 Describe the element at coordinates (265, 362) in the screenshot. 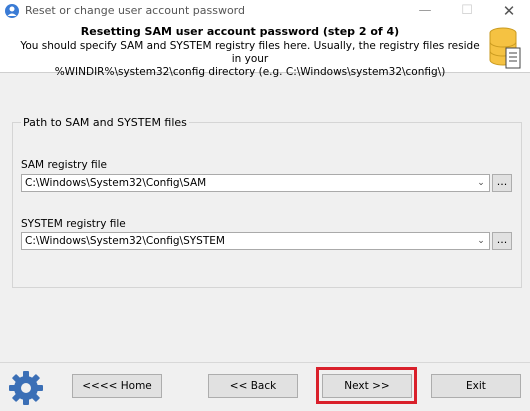

I see `footer-divider` at that location.